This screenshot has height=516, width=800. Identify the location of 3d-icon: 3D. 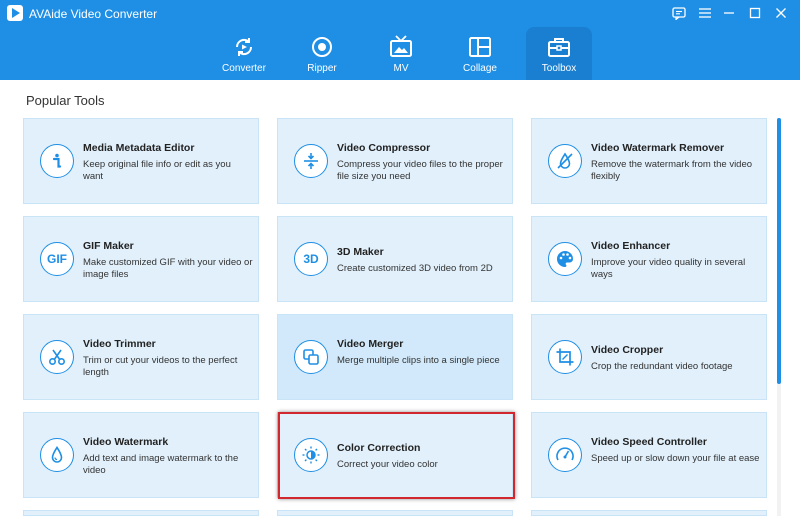
(311, 259).